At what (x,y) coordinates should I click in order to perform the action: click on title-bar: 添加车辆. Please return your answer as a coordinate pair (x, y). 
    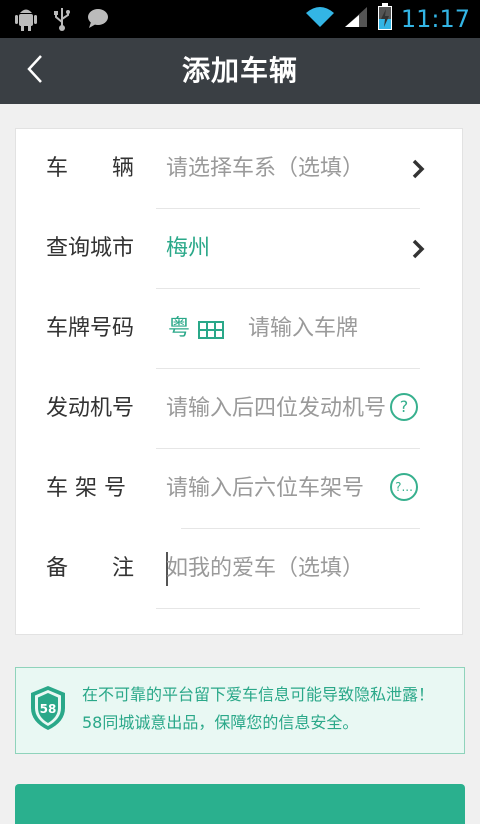
    Looking at the image, I should click on (240, 71).